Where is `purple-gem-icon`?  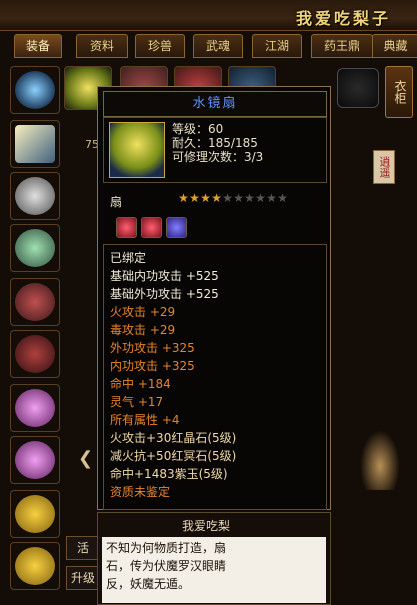
purple-gem-icon is located at coordinates (176, 227).